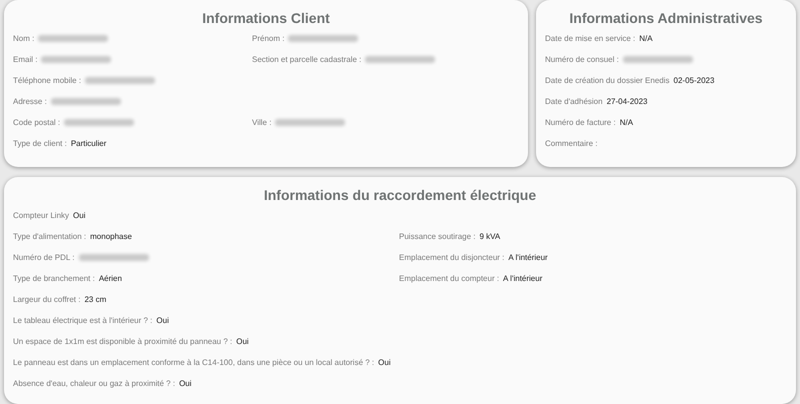  Describe the element at coordinates (574, 101) in the screenshot. I see `field-label: Date d'adhésion` at that location.